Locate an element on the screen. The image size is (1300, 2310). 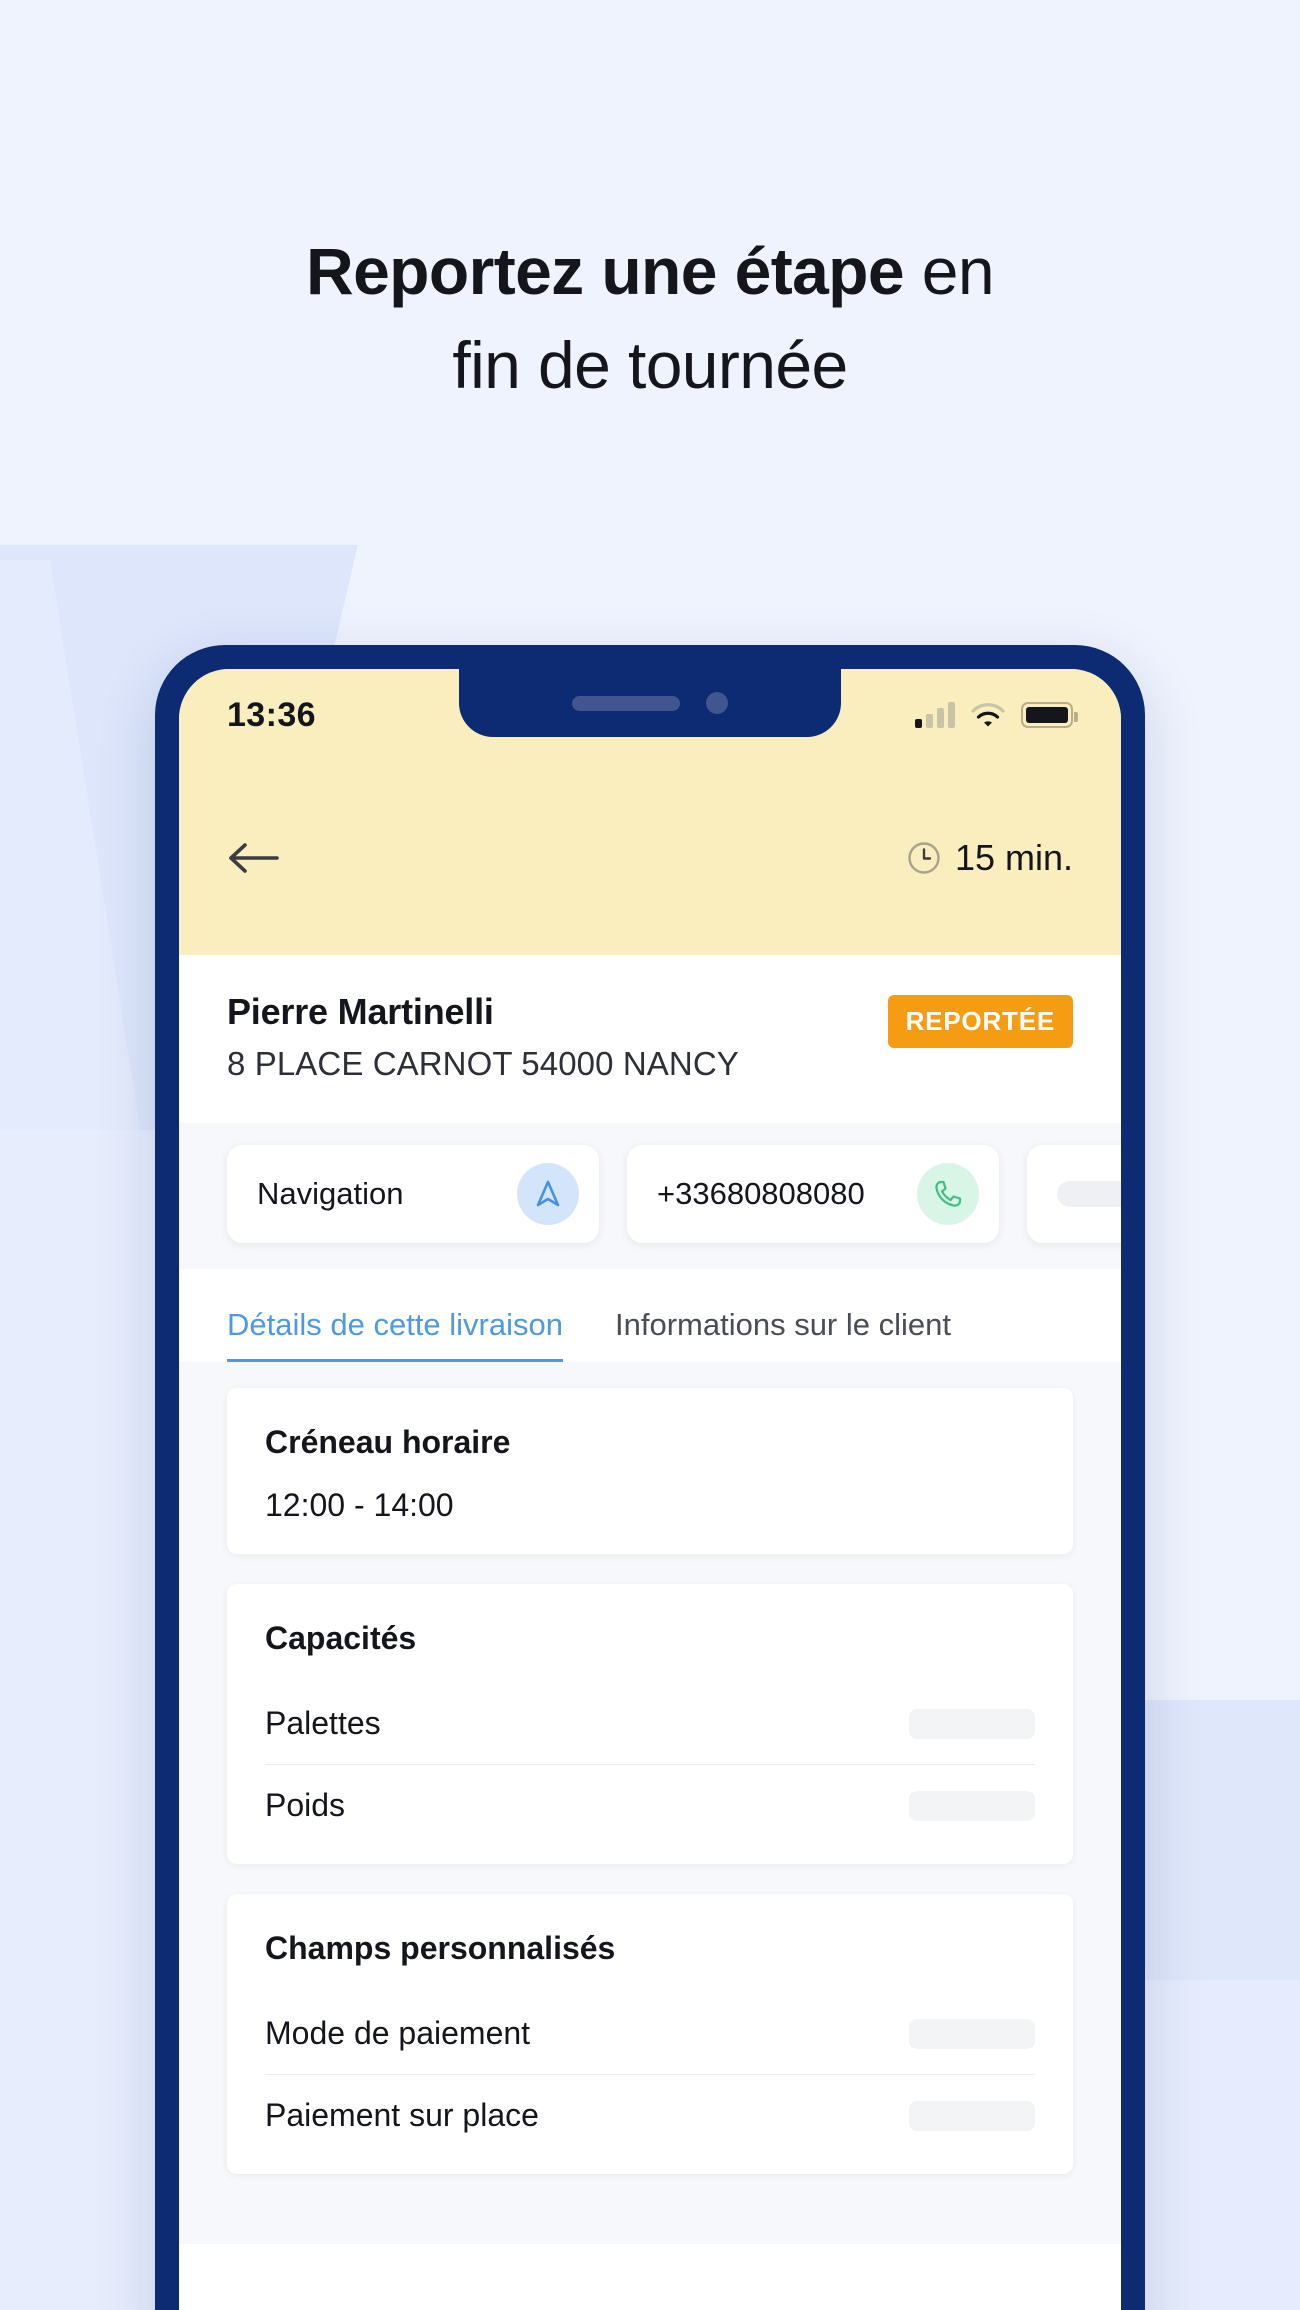
status-icon-group is located at coordinates (996, 715).